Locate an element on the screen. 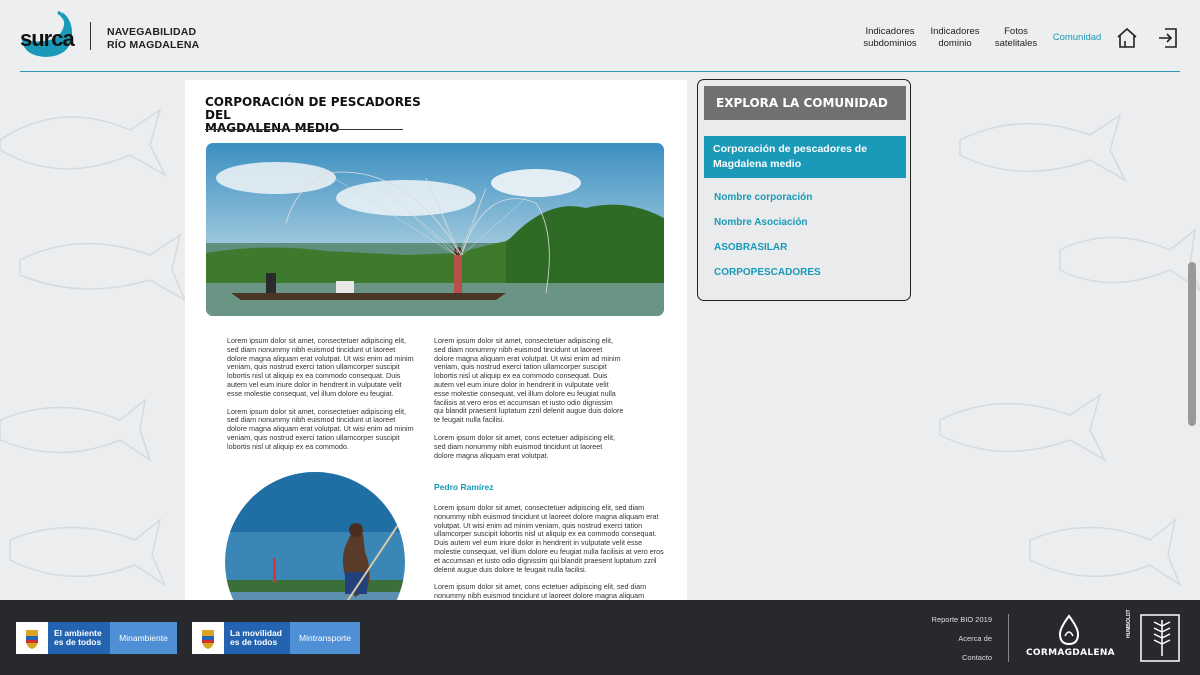 The height and width of the screenshot is (675, 1200). footer-link-reporte: Reporte BIO 2019 is located at coordinates (946, 619).